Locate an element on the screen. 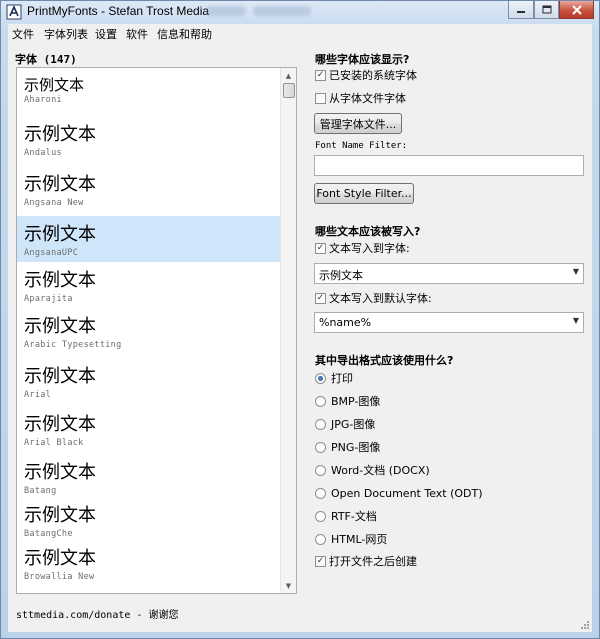 The width and height of the screenshot is (600, 639). write-default-checkbox: ✓ is located at coordinates (320, 298).